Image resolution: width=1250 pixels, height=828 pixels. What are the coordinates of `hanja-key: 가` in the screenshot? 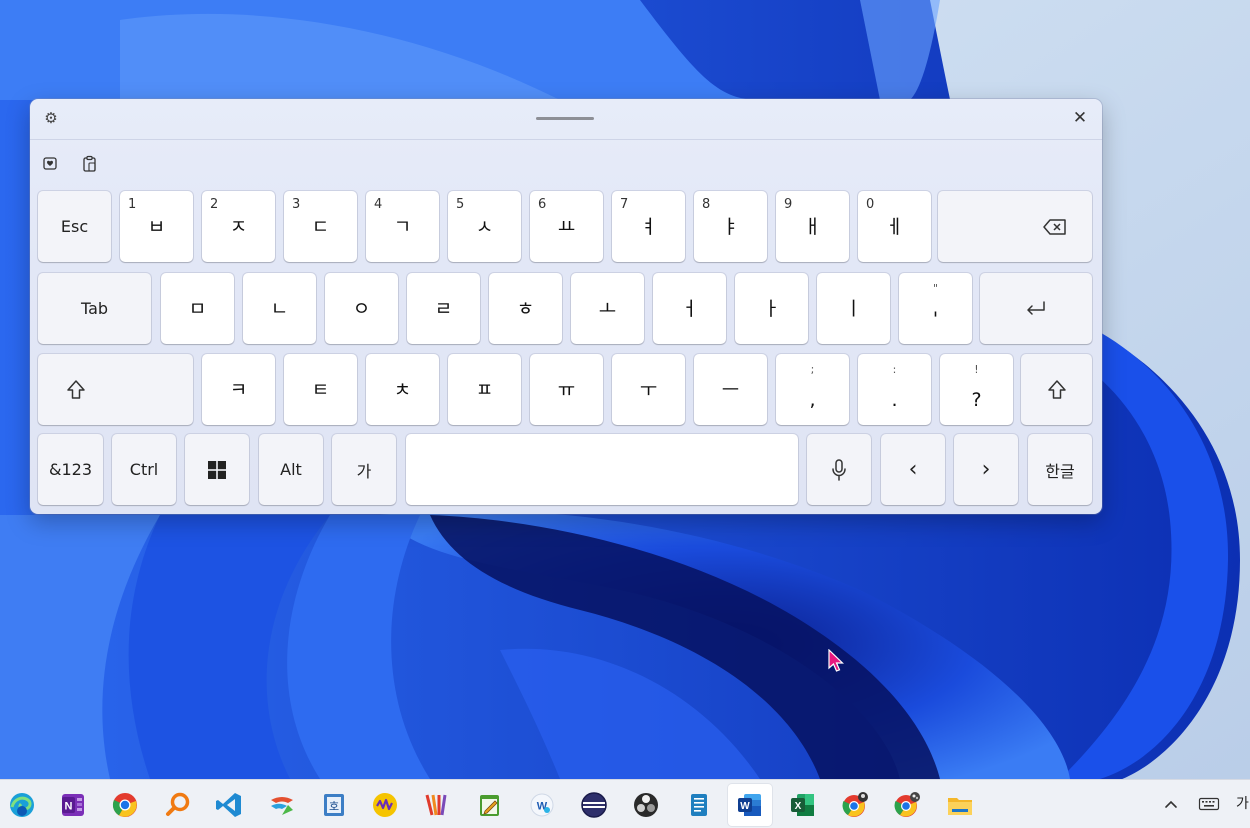 It's located at (364, 469).